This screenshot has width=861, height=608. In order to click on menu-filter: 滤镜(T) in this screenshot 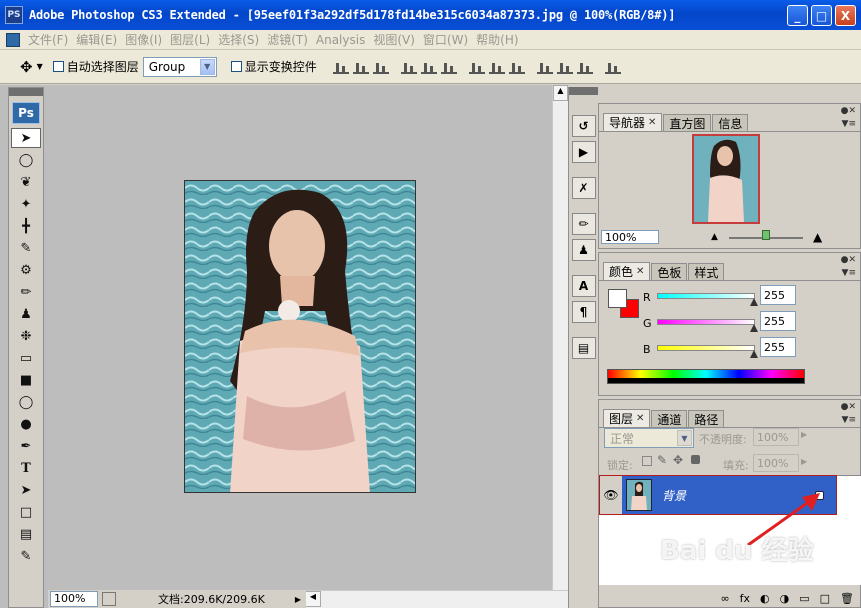, I will do `click(287, 39)`.